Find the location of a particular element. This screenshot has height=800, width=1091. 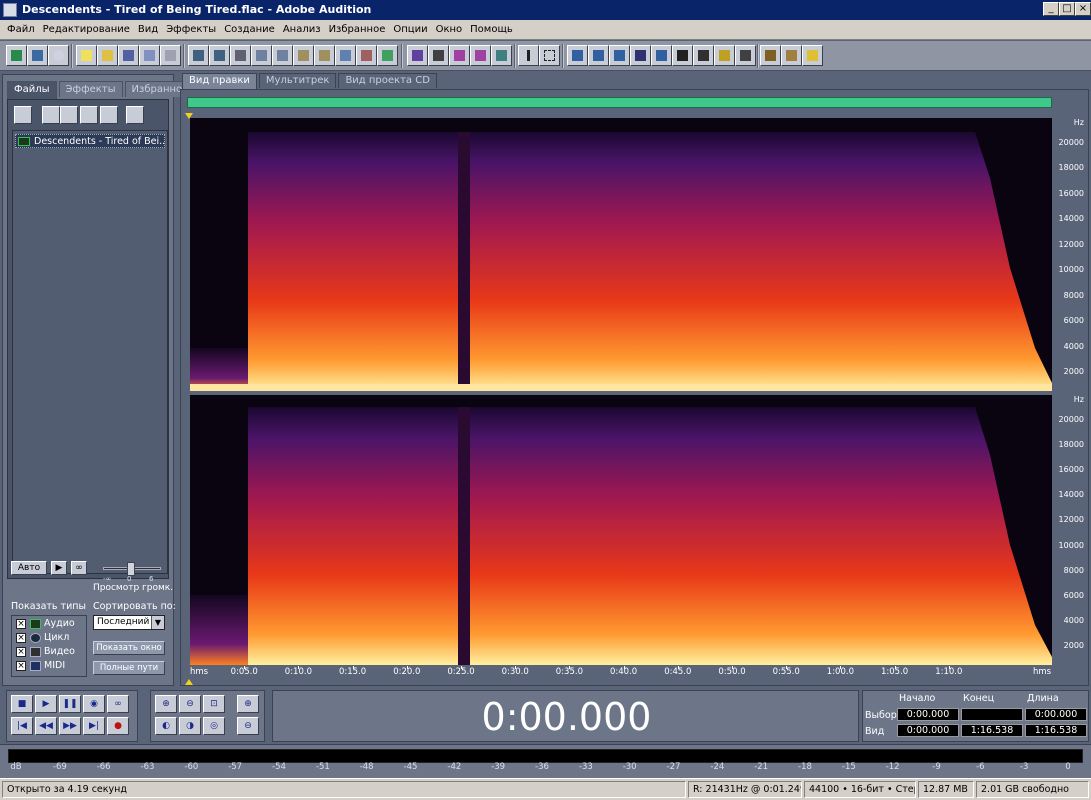

stop-button: ■ is located at coordinates (22, 704).